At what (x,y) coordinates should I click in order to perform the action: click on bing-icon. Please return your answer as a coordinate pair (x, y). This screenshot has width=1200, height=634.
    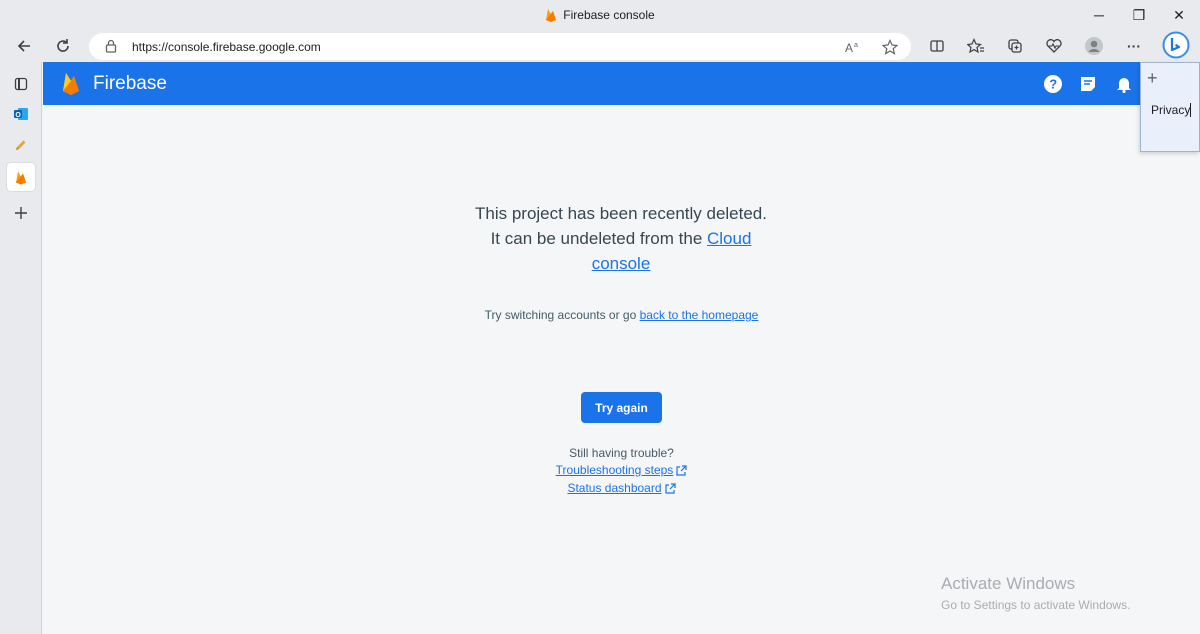
    Looking at the image, I should click on (1176, 45).